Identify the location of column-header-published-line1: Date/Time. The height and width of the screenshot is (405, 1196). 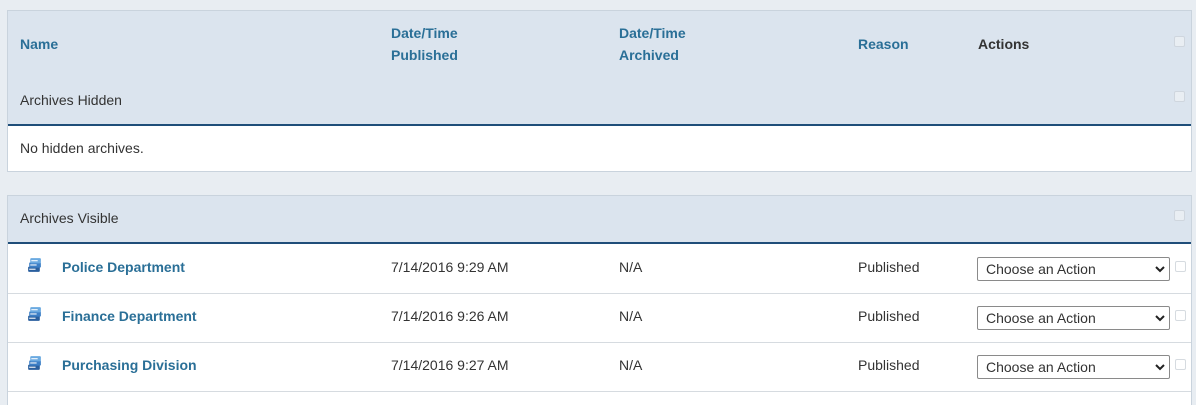
(424, 33).